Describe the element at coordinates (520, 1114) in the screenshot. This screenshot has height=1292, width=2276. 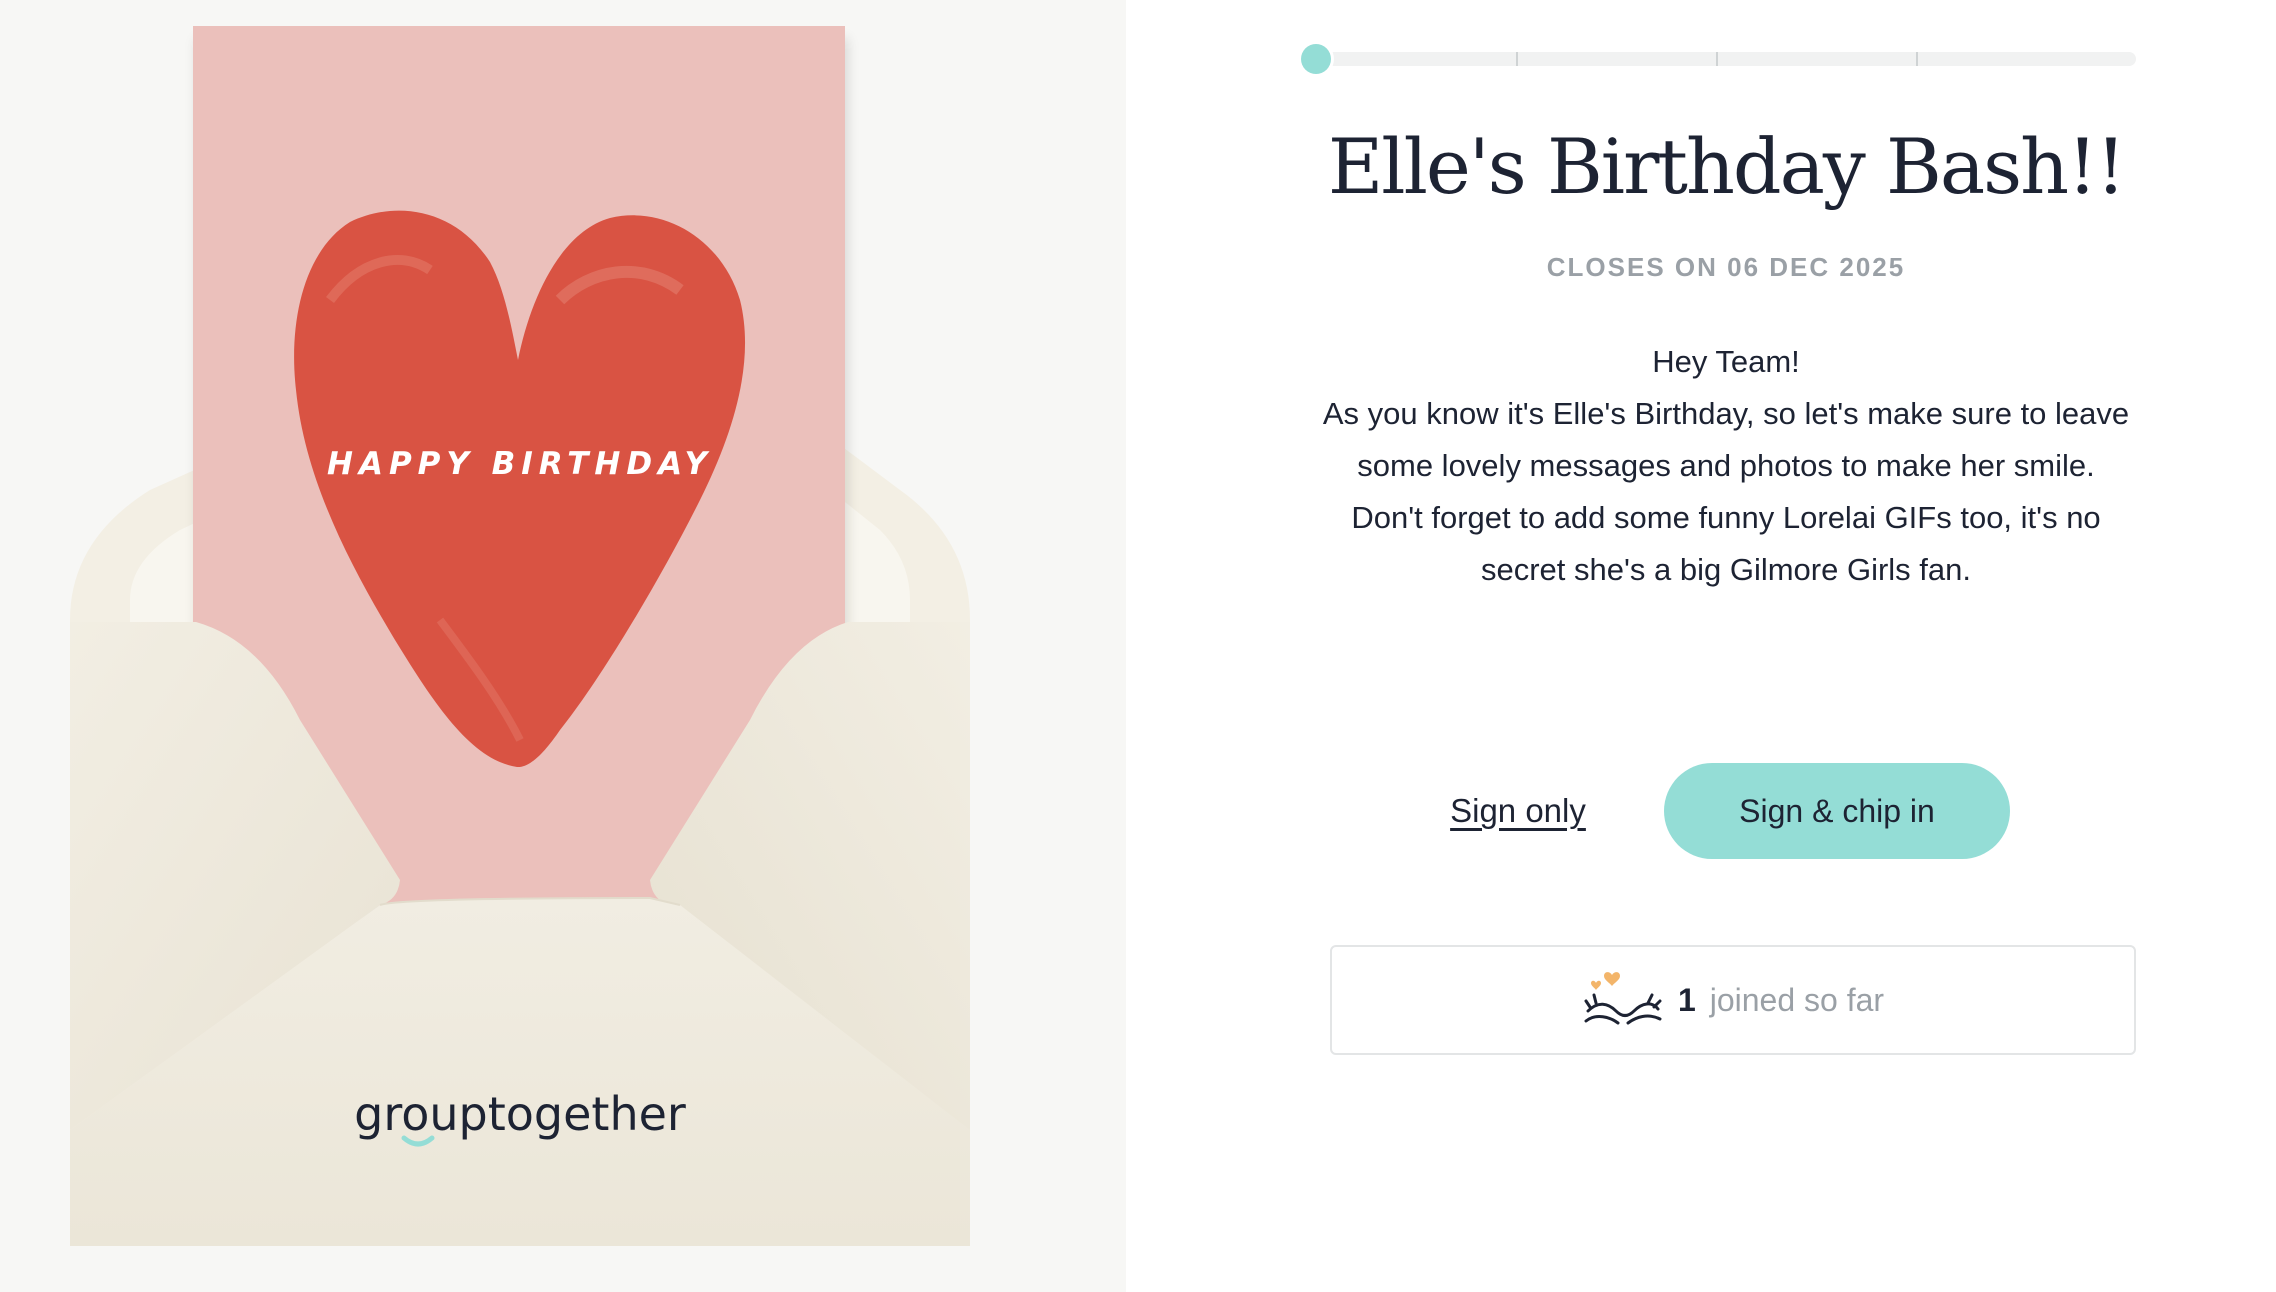
I see `brand-logo: grouptogether` at that location.